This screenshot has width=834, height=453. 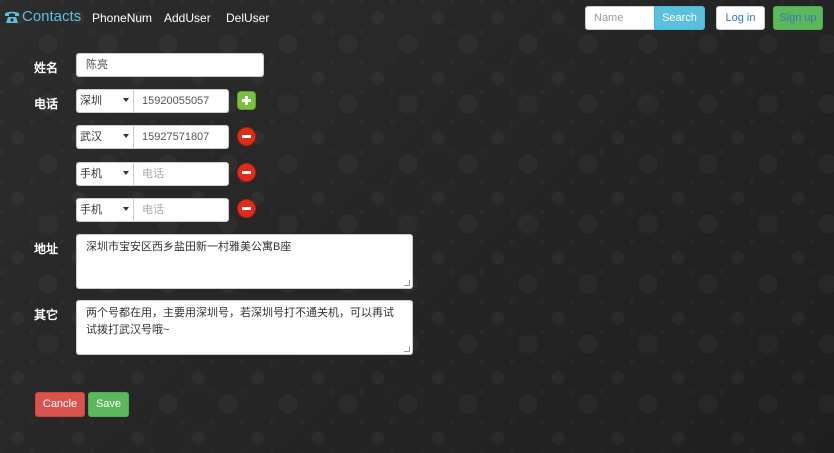 I want to click on phone-icon, so click(x=12, y=17).